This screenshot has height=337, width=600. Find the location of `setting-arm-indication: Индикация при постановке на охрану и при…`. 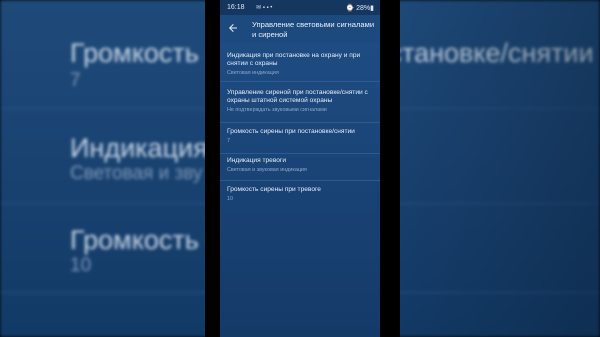

setting-arm-indication: Индикация при постановке на охрану и при… is located at coordinates (300, 62).